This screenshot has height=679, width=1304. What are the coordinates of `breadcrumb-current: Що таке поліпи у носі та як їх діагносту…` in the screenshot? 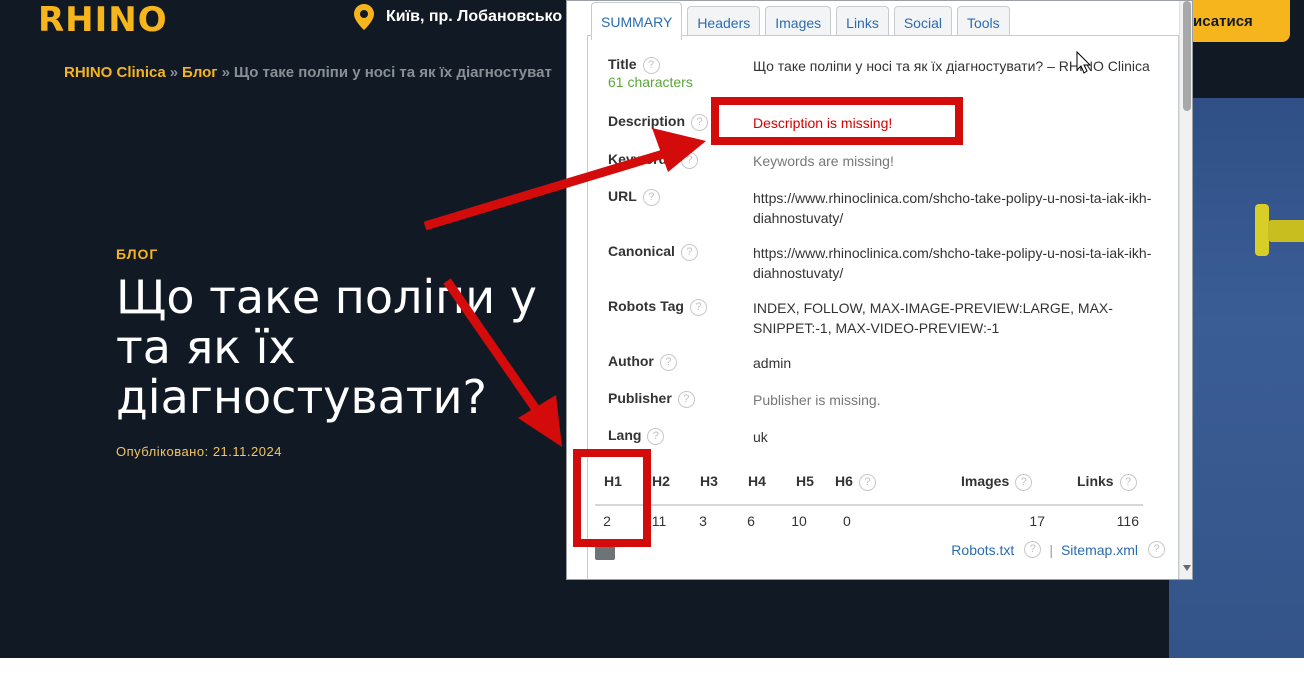 It's located at (392, 72).